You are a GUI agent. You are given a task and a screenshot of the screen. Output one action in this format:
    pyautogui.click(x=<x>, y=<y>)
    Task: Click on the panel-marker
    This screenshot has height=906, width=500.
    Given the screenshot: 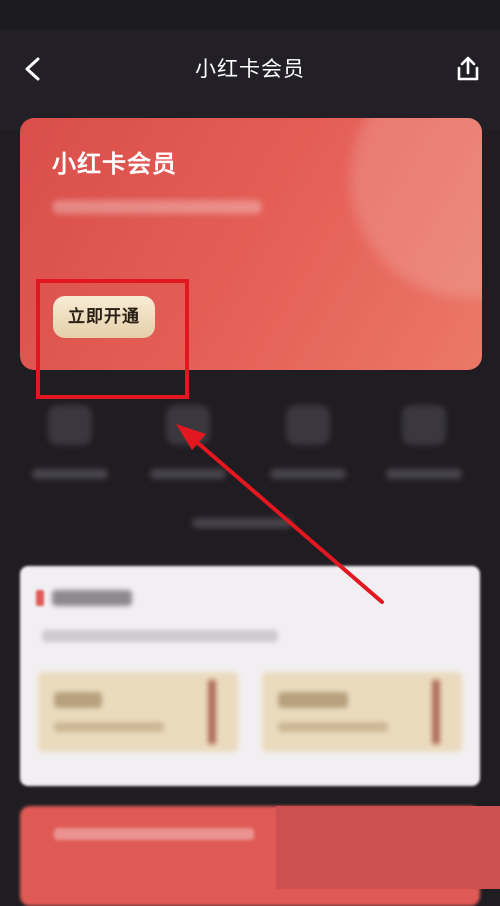 What is the action you would take?
    pyautogui.click(x=40, y=598)
    